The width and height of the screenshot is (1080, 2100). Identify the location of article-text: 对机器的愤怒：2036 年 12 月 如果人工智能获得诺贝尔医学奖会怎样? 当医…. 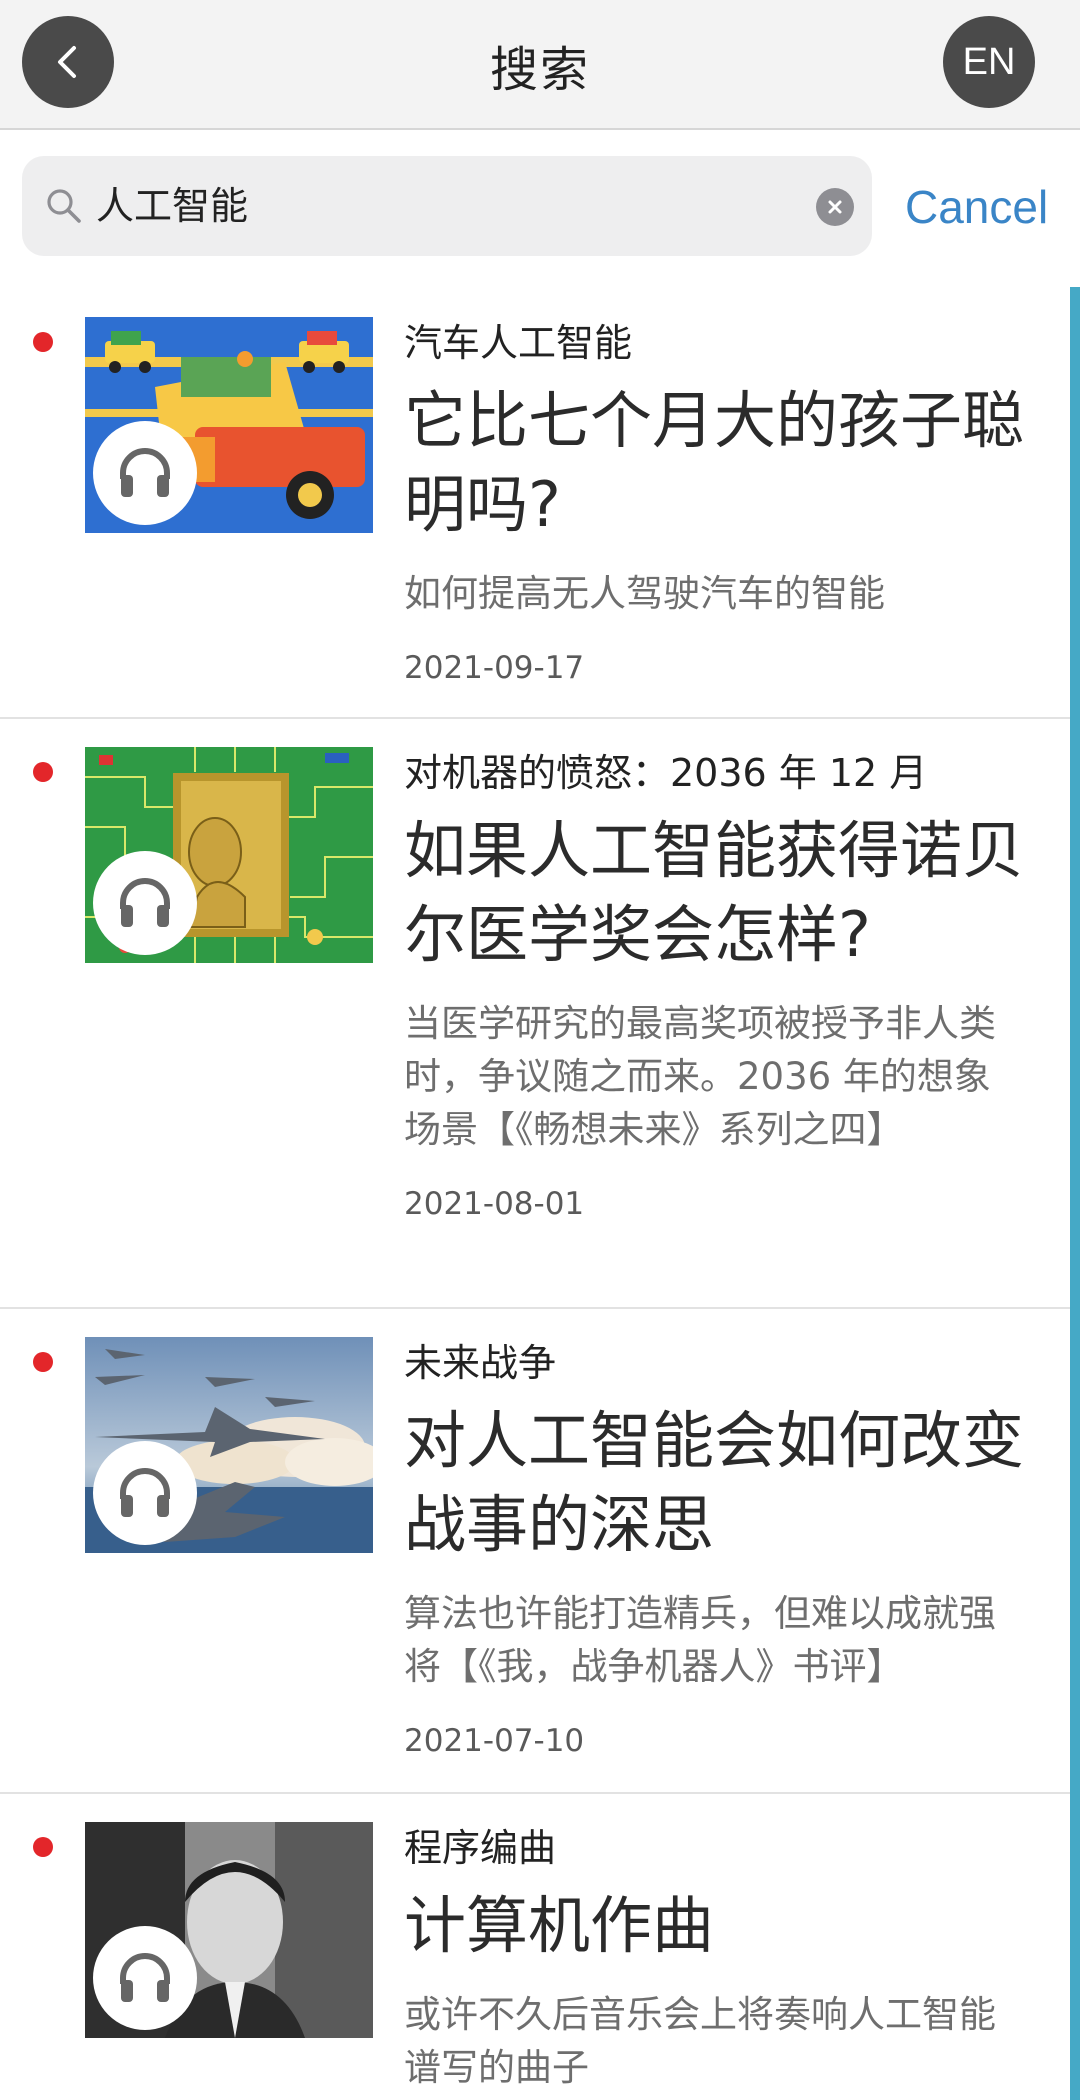
(714, 985).